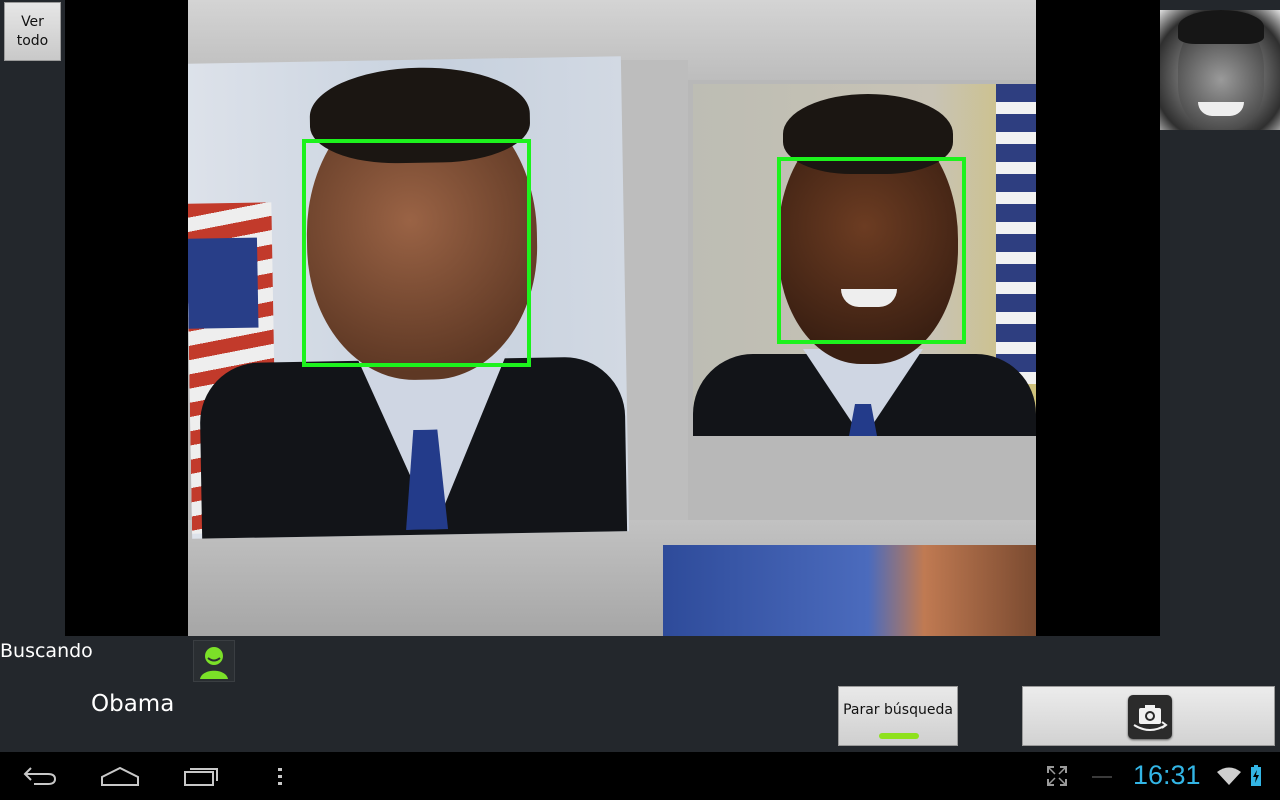  I want to click on home-icon, so click(120, 776).